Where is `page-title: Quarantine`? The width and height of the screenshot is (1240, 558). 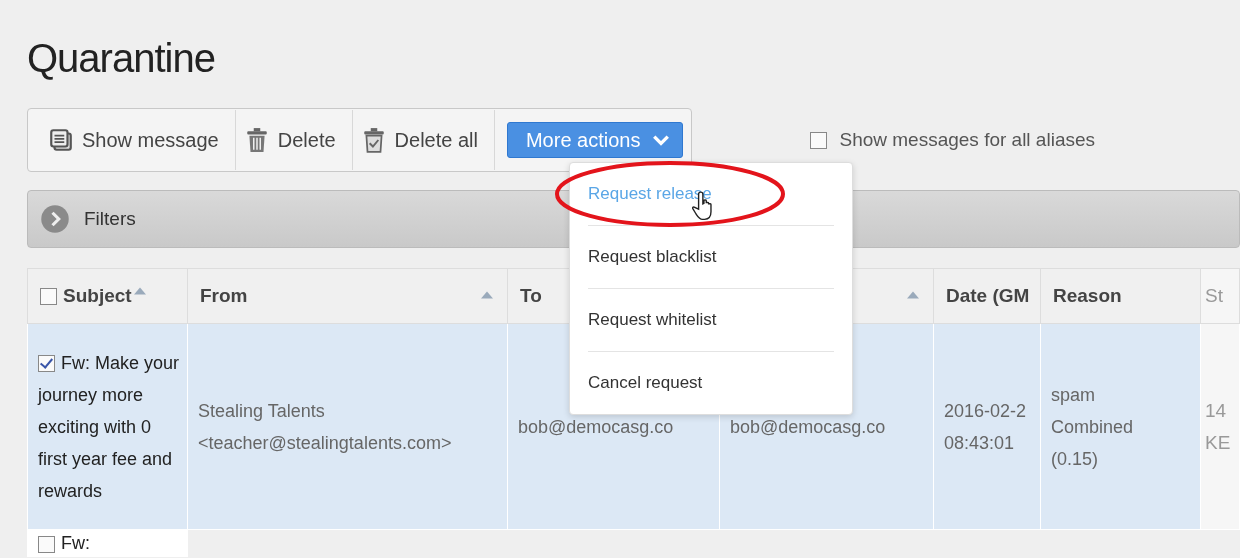
page-title: Quarantine is located at coordinates (121, 58).